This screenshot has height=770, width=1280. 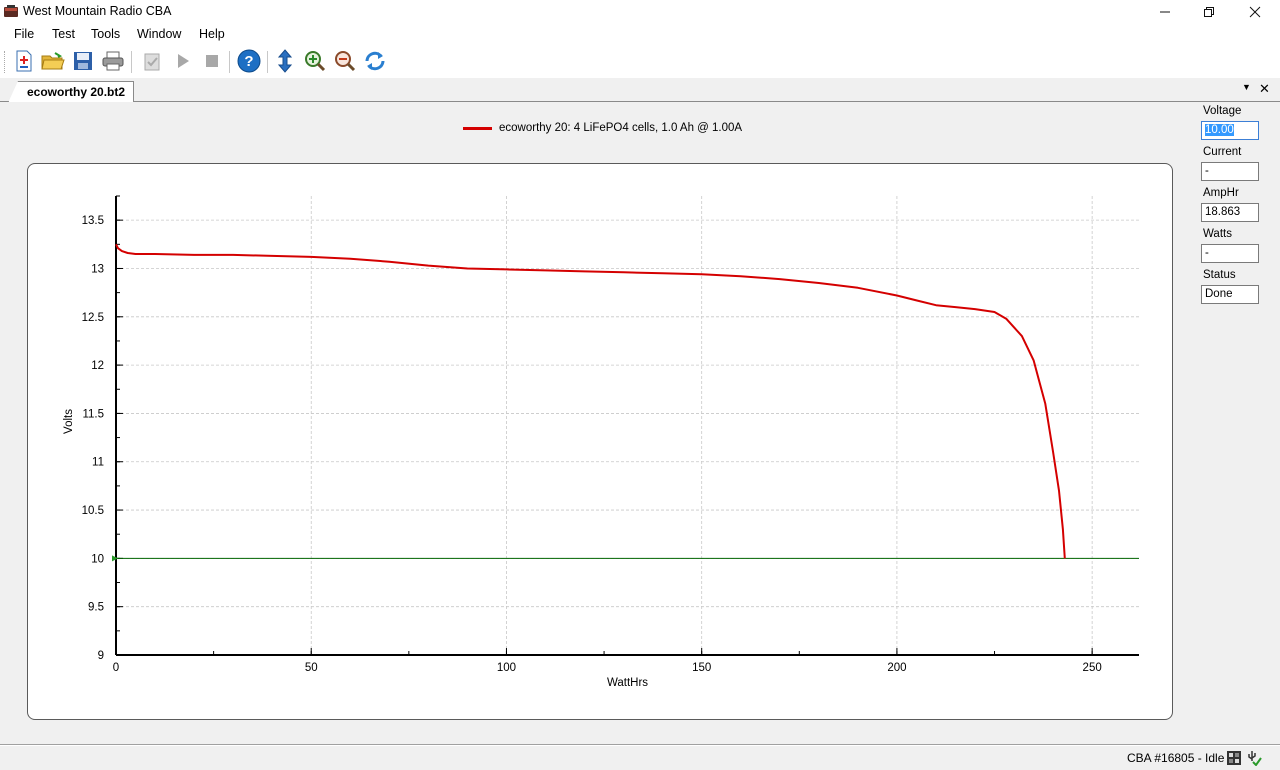 What do you see at coordinates (105, 34) in the screenshot?
I see `menu-tools: Tools` at bounding box center [105, 34].